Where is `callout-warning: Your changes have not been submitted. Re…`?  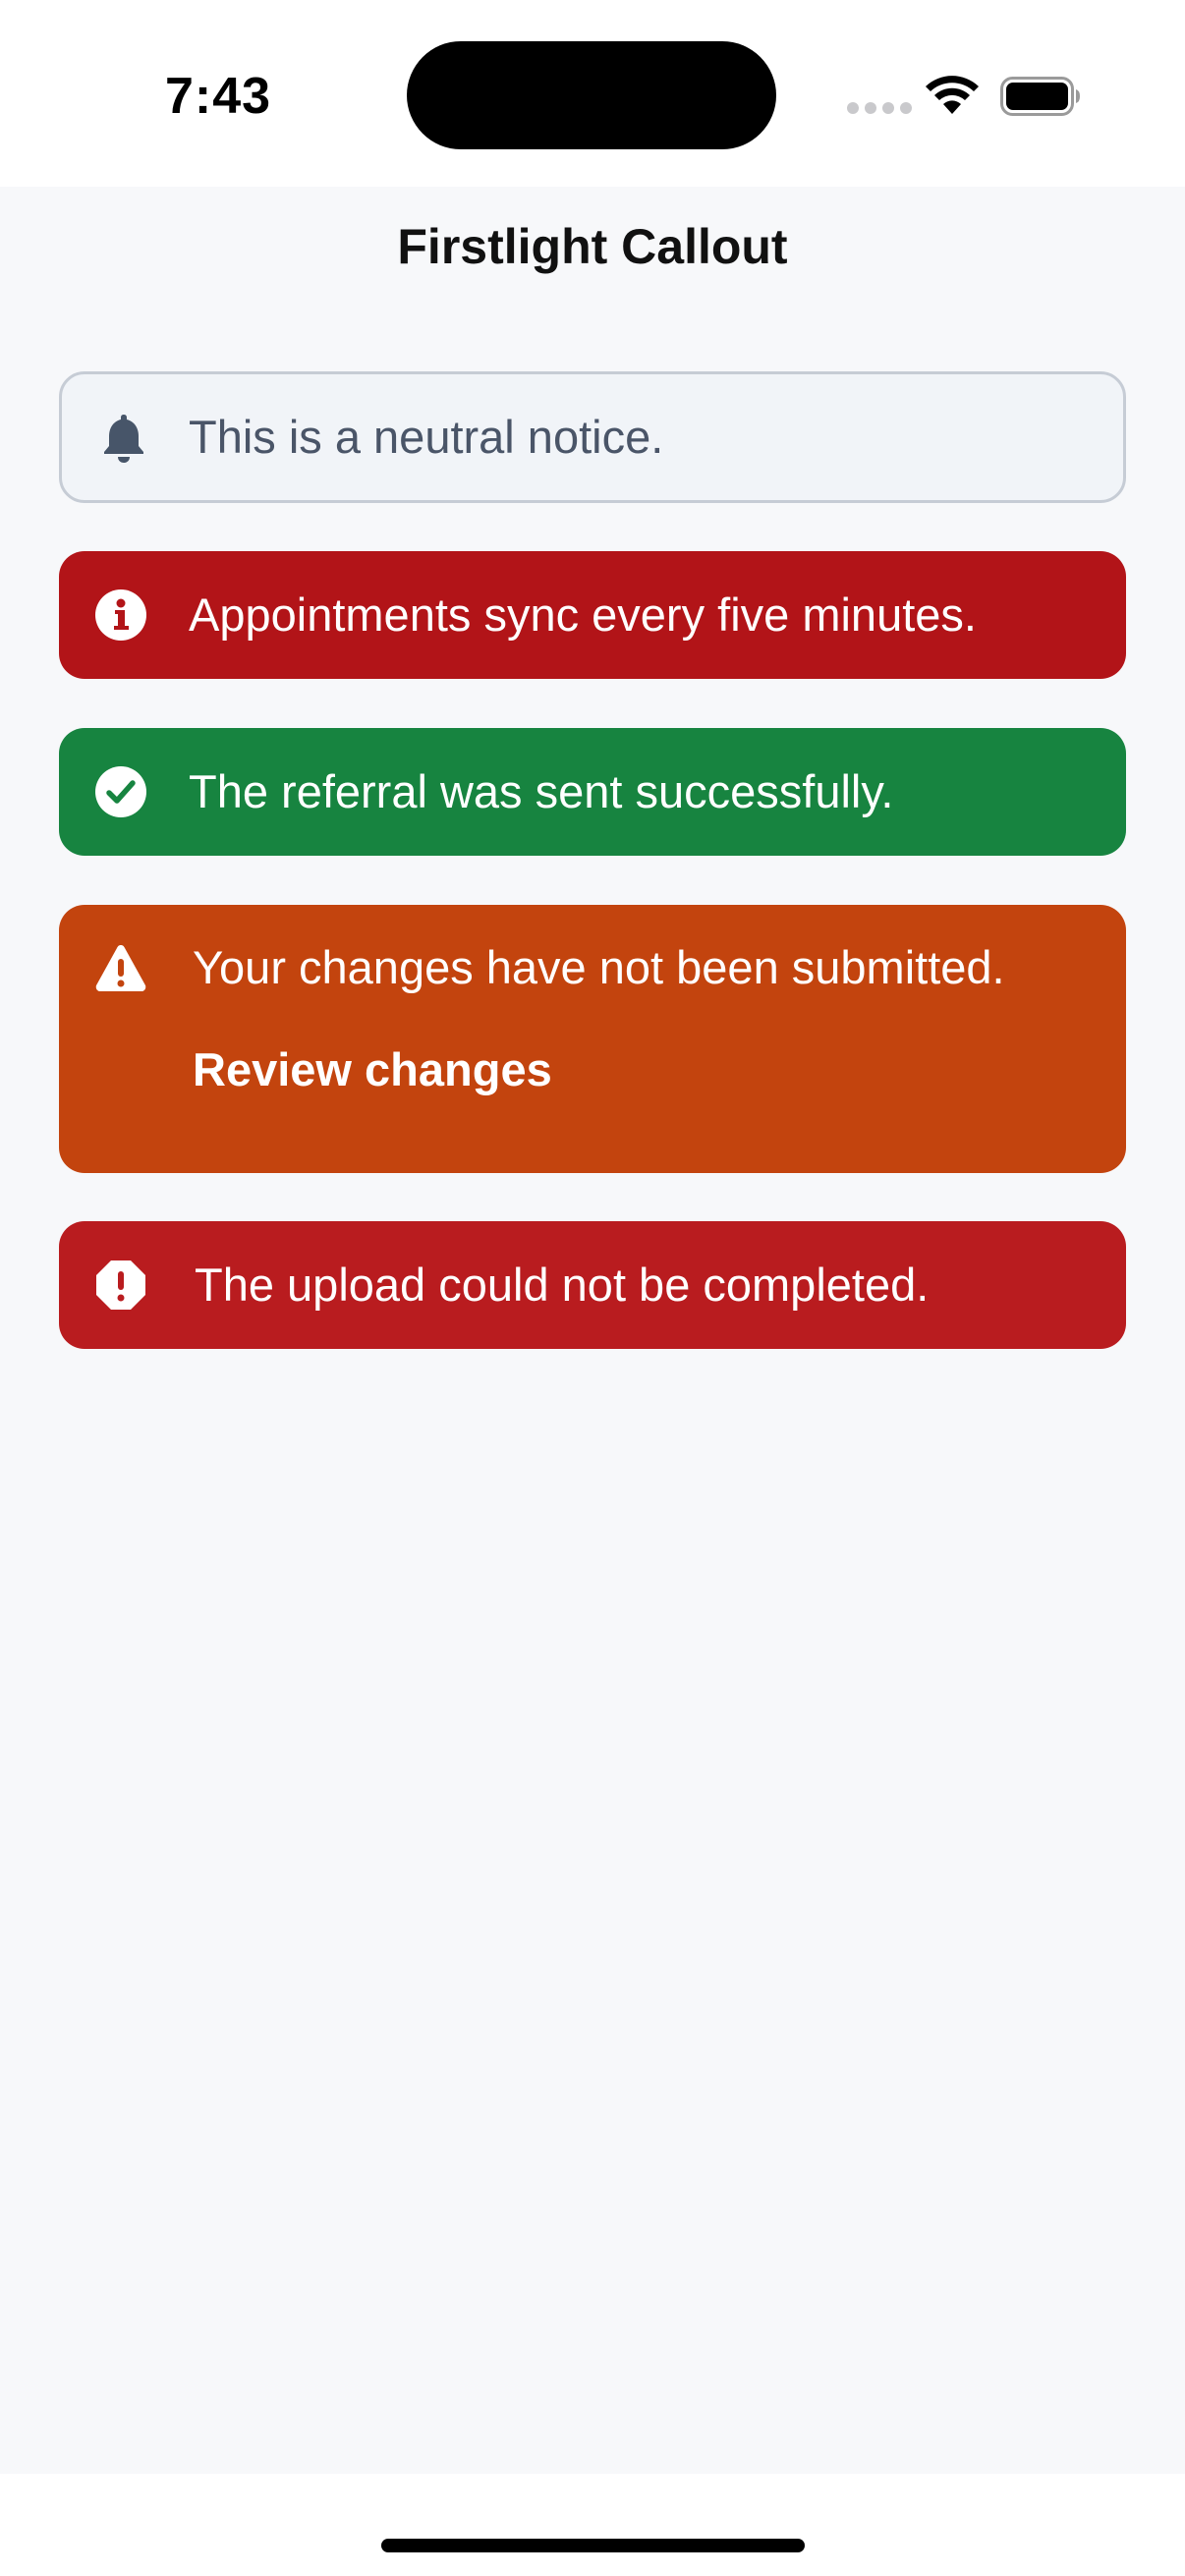 callout-warning: Your changes have not been submitted. Re… is located at coordinates (592, 1039).